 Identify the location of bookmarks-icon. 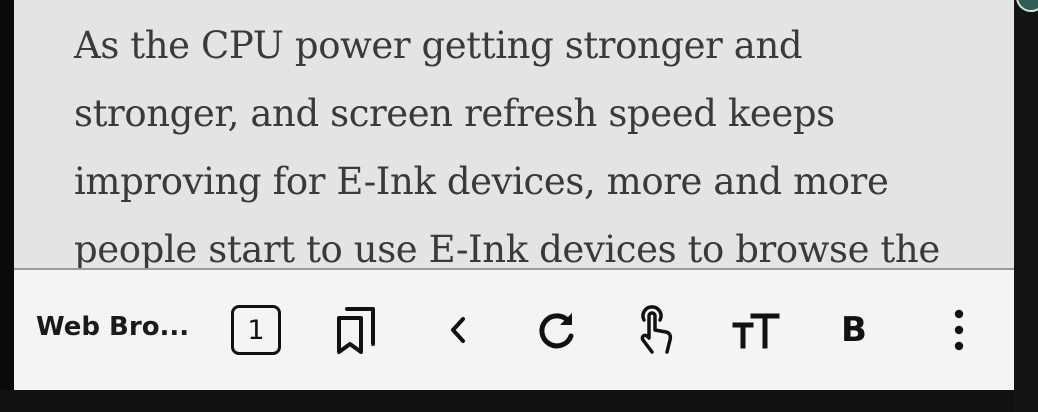
(356, 330).